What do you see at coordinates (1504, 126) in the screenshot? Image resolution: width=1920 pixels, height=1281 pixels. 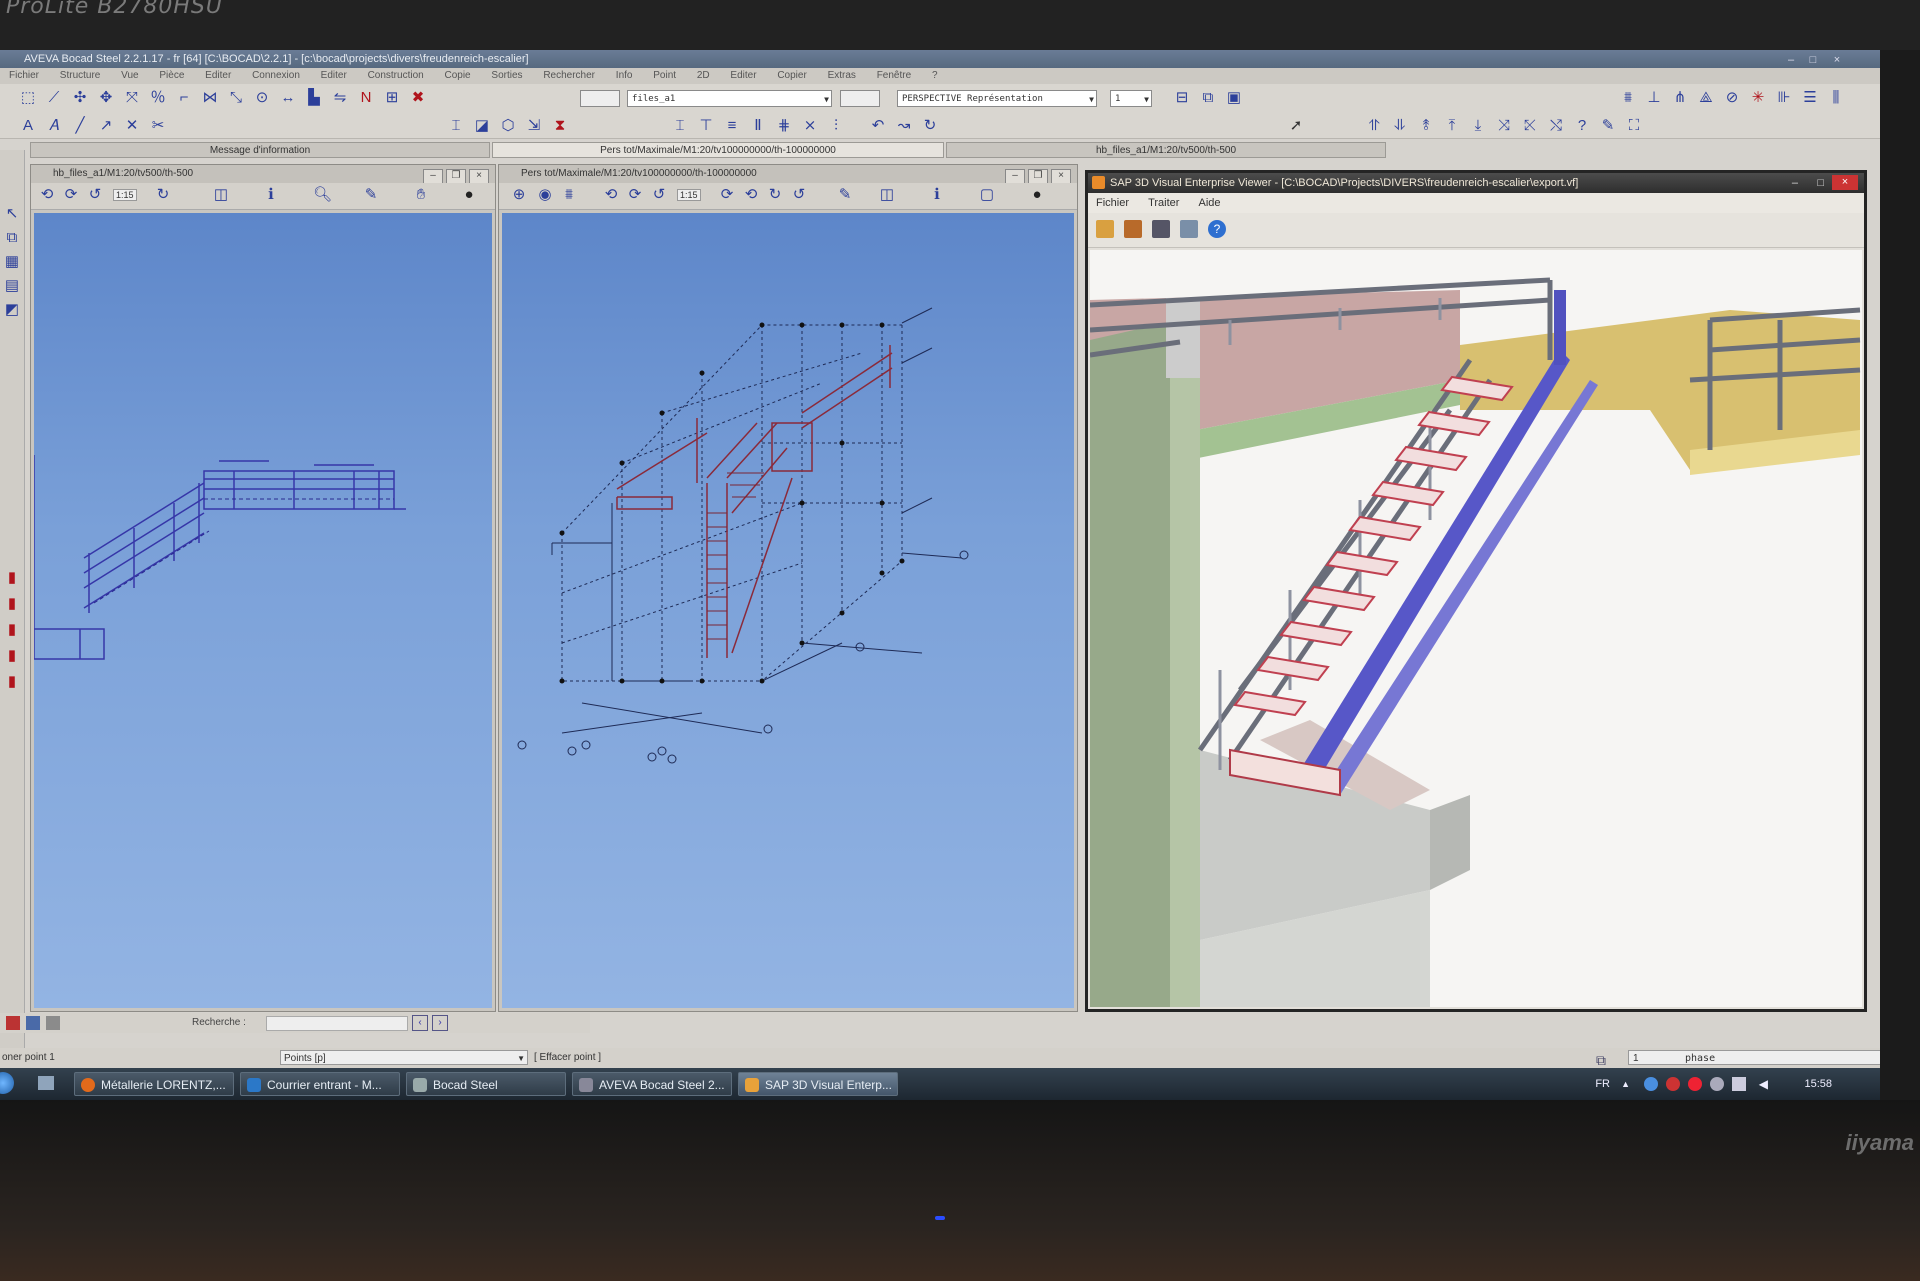 I see `node-f-icon: ⤨` at bounding box center [1504, 126].